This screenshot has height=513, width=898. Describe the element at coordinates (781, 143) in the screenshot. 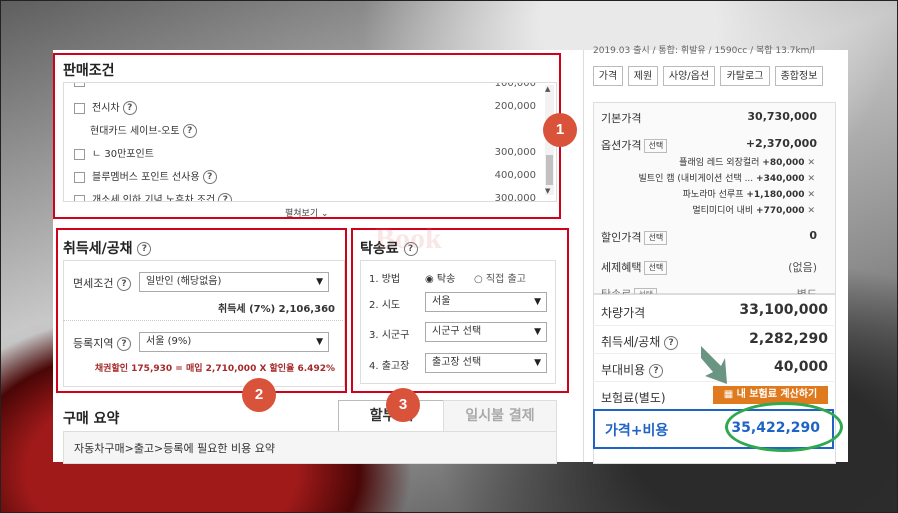

I see `option-price-value: +2,370,000` at that location.